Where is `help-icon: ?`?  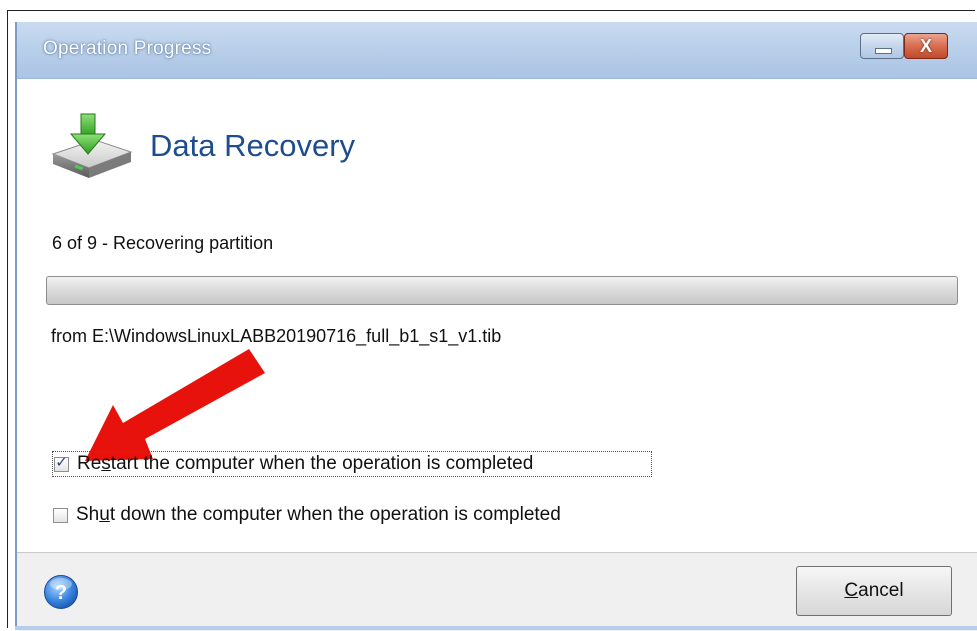 help-icon: ? is located at coordinates (61, 592).